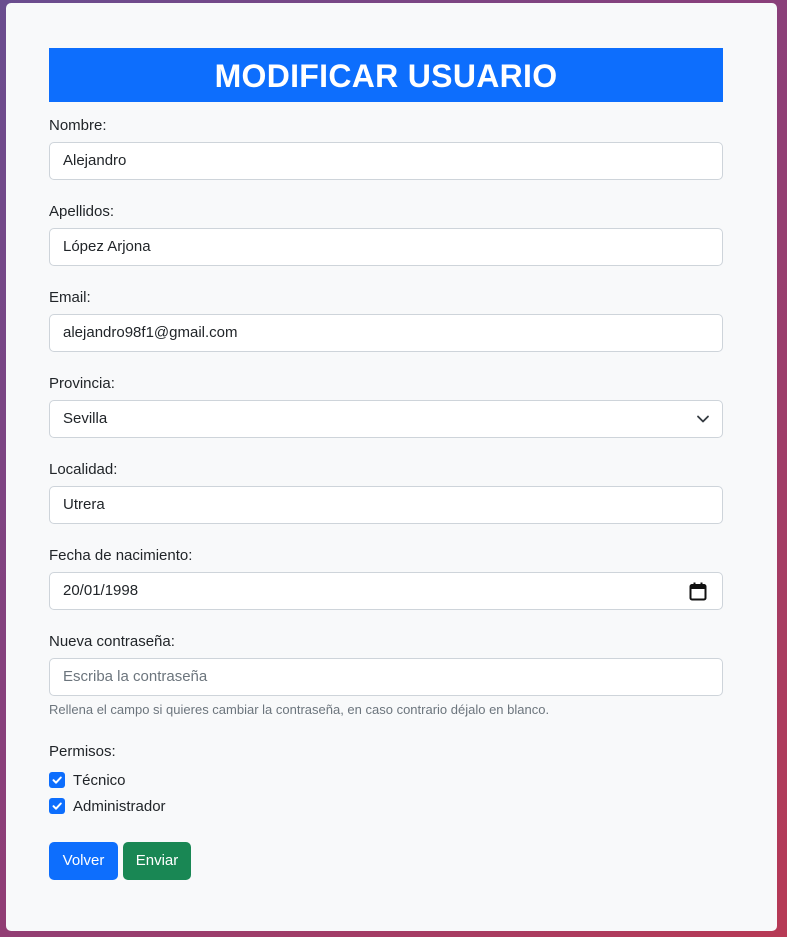 The image size is (787, 937). Describe the element at coordinates (82, 383) in the screenshot. I see `provincia-label: Provincia:` at that location.